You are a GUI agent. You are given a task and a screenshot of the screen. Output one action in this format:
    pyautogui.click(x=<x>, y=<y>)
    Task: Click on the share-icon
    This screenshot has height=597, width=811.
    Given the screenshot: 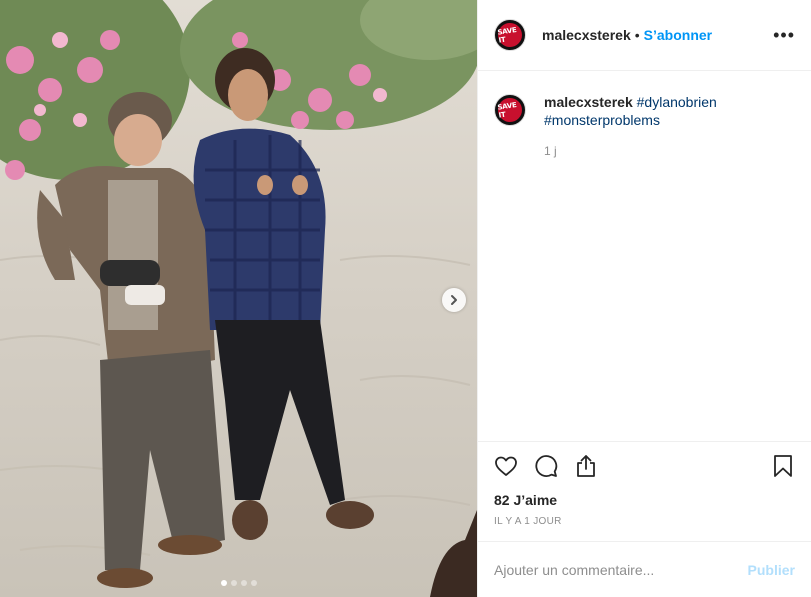 What is the action you would take?
    pyautogui.click(x=586, y=466)
    